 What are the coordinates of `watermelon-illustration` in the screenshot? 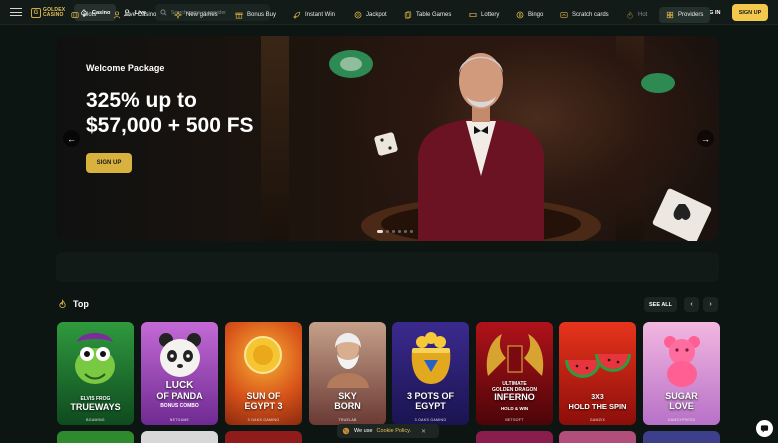 It's located at (598, 366).